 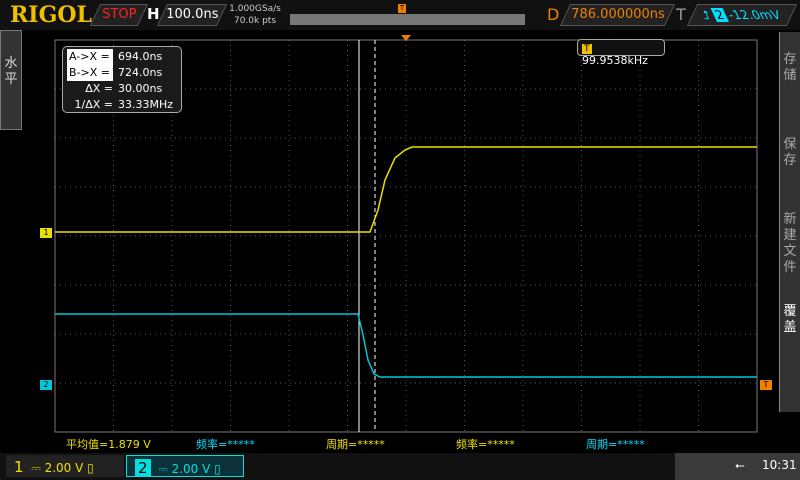 I want to click on channel1-button: 1 ⎓ 2.00 V ▯, so click(x=65, y=466).